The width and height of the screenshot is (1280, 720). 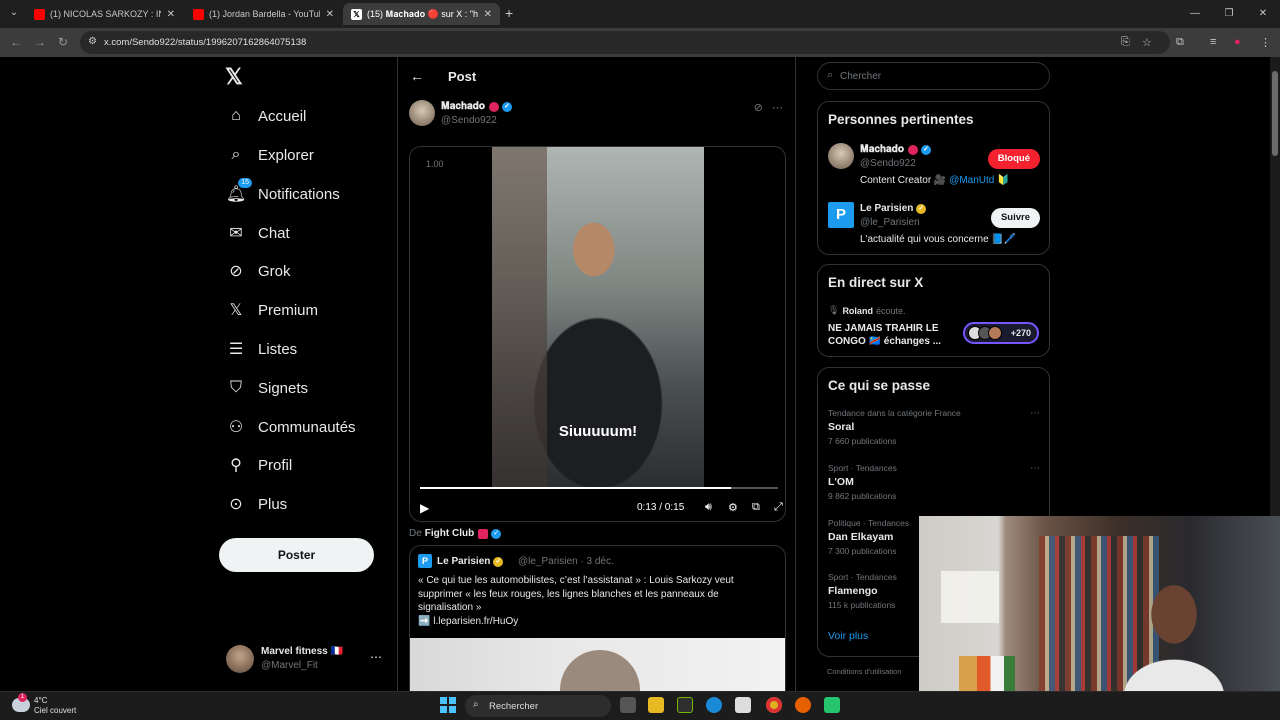 What do you see at coordinates (258, 271) in the screenshot?
I see `nav-item-grok: ⊘ Grok` at bounding box center [258, 271].